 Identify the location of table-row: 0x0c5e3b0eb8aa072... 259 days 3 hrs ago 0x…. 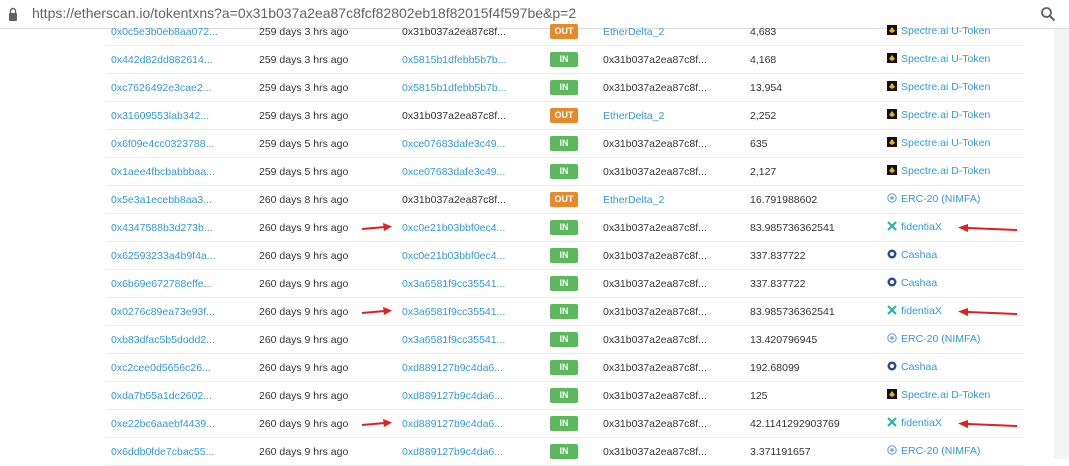
(565, 32).